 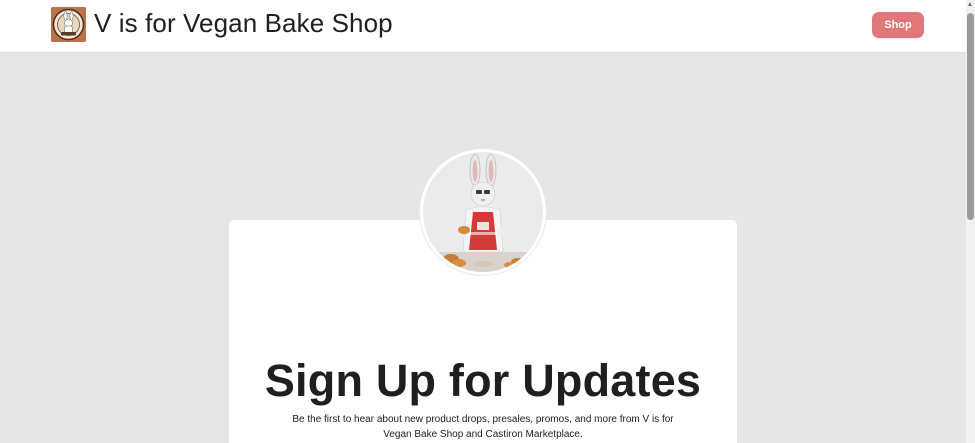 What do you see at coordinates (970, 116) in the screenshot?
I see `scroll-thumb` at bounding box center [970, 116].